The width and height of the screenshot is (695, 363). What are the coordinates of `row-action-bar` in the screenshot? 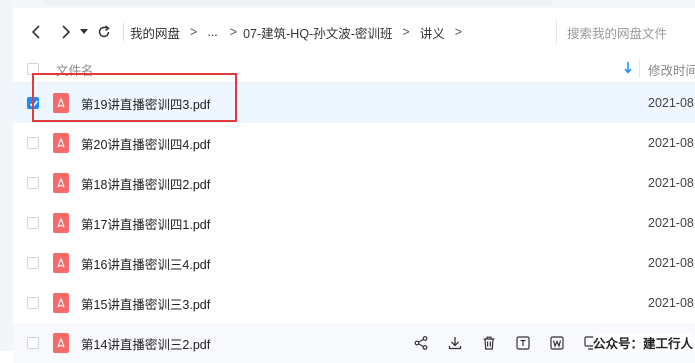 It's located at (513, 342).